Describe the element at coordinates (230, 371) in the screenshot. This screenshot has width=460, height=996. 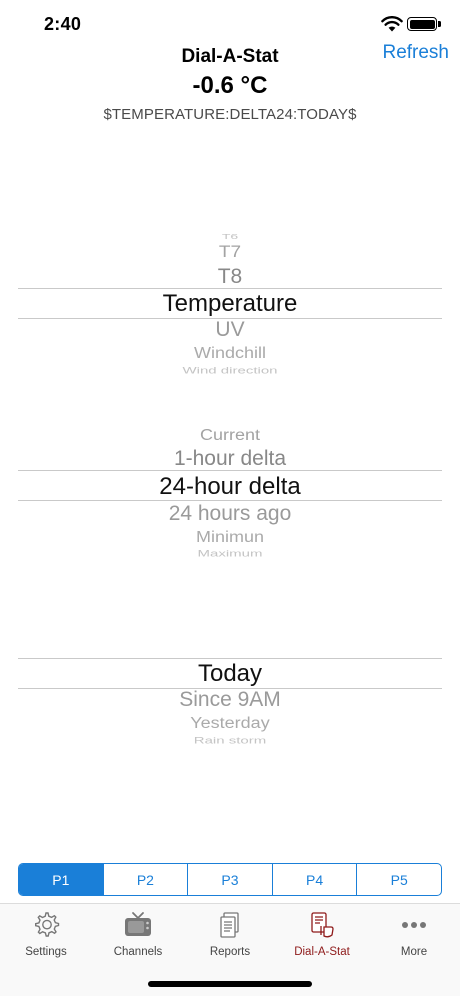
I see `picker-row: Wind direction` at that location.